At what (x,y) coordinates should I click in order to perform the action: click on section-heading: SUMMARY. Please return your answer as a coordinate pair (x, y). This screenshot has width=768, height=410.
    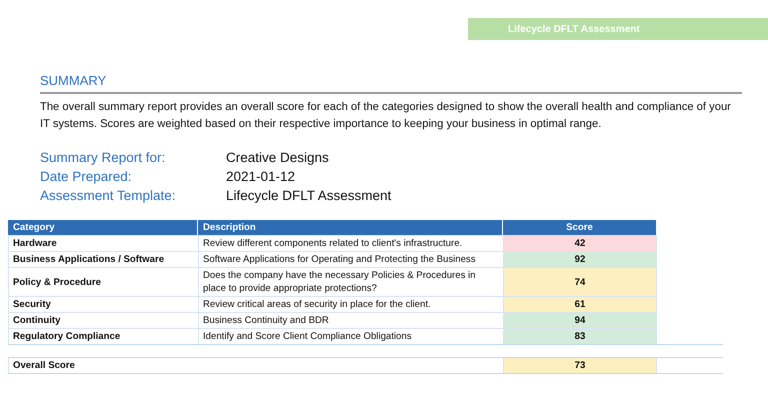
    Looking at the image, I should click on (391, 83).